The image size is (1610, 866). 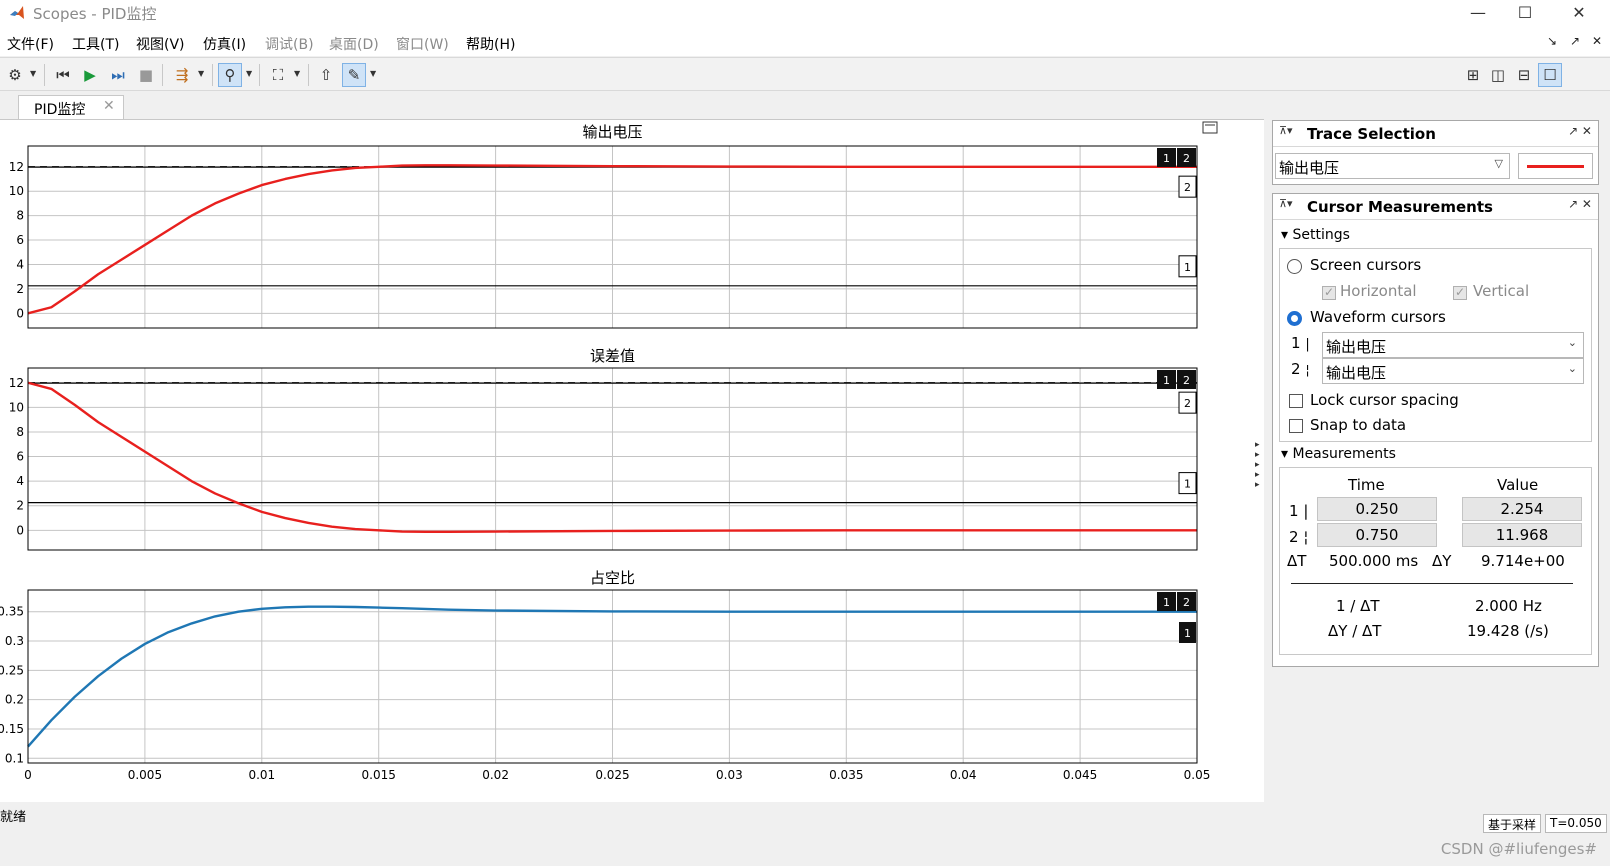 What do you see at coordinates (612, 578) in the screenshot?
I see `chart-title: 占空比` at bounding box center [612, 578].